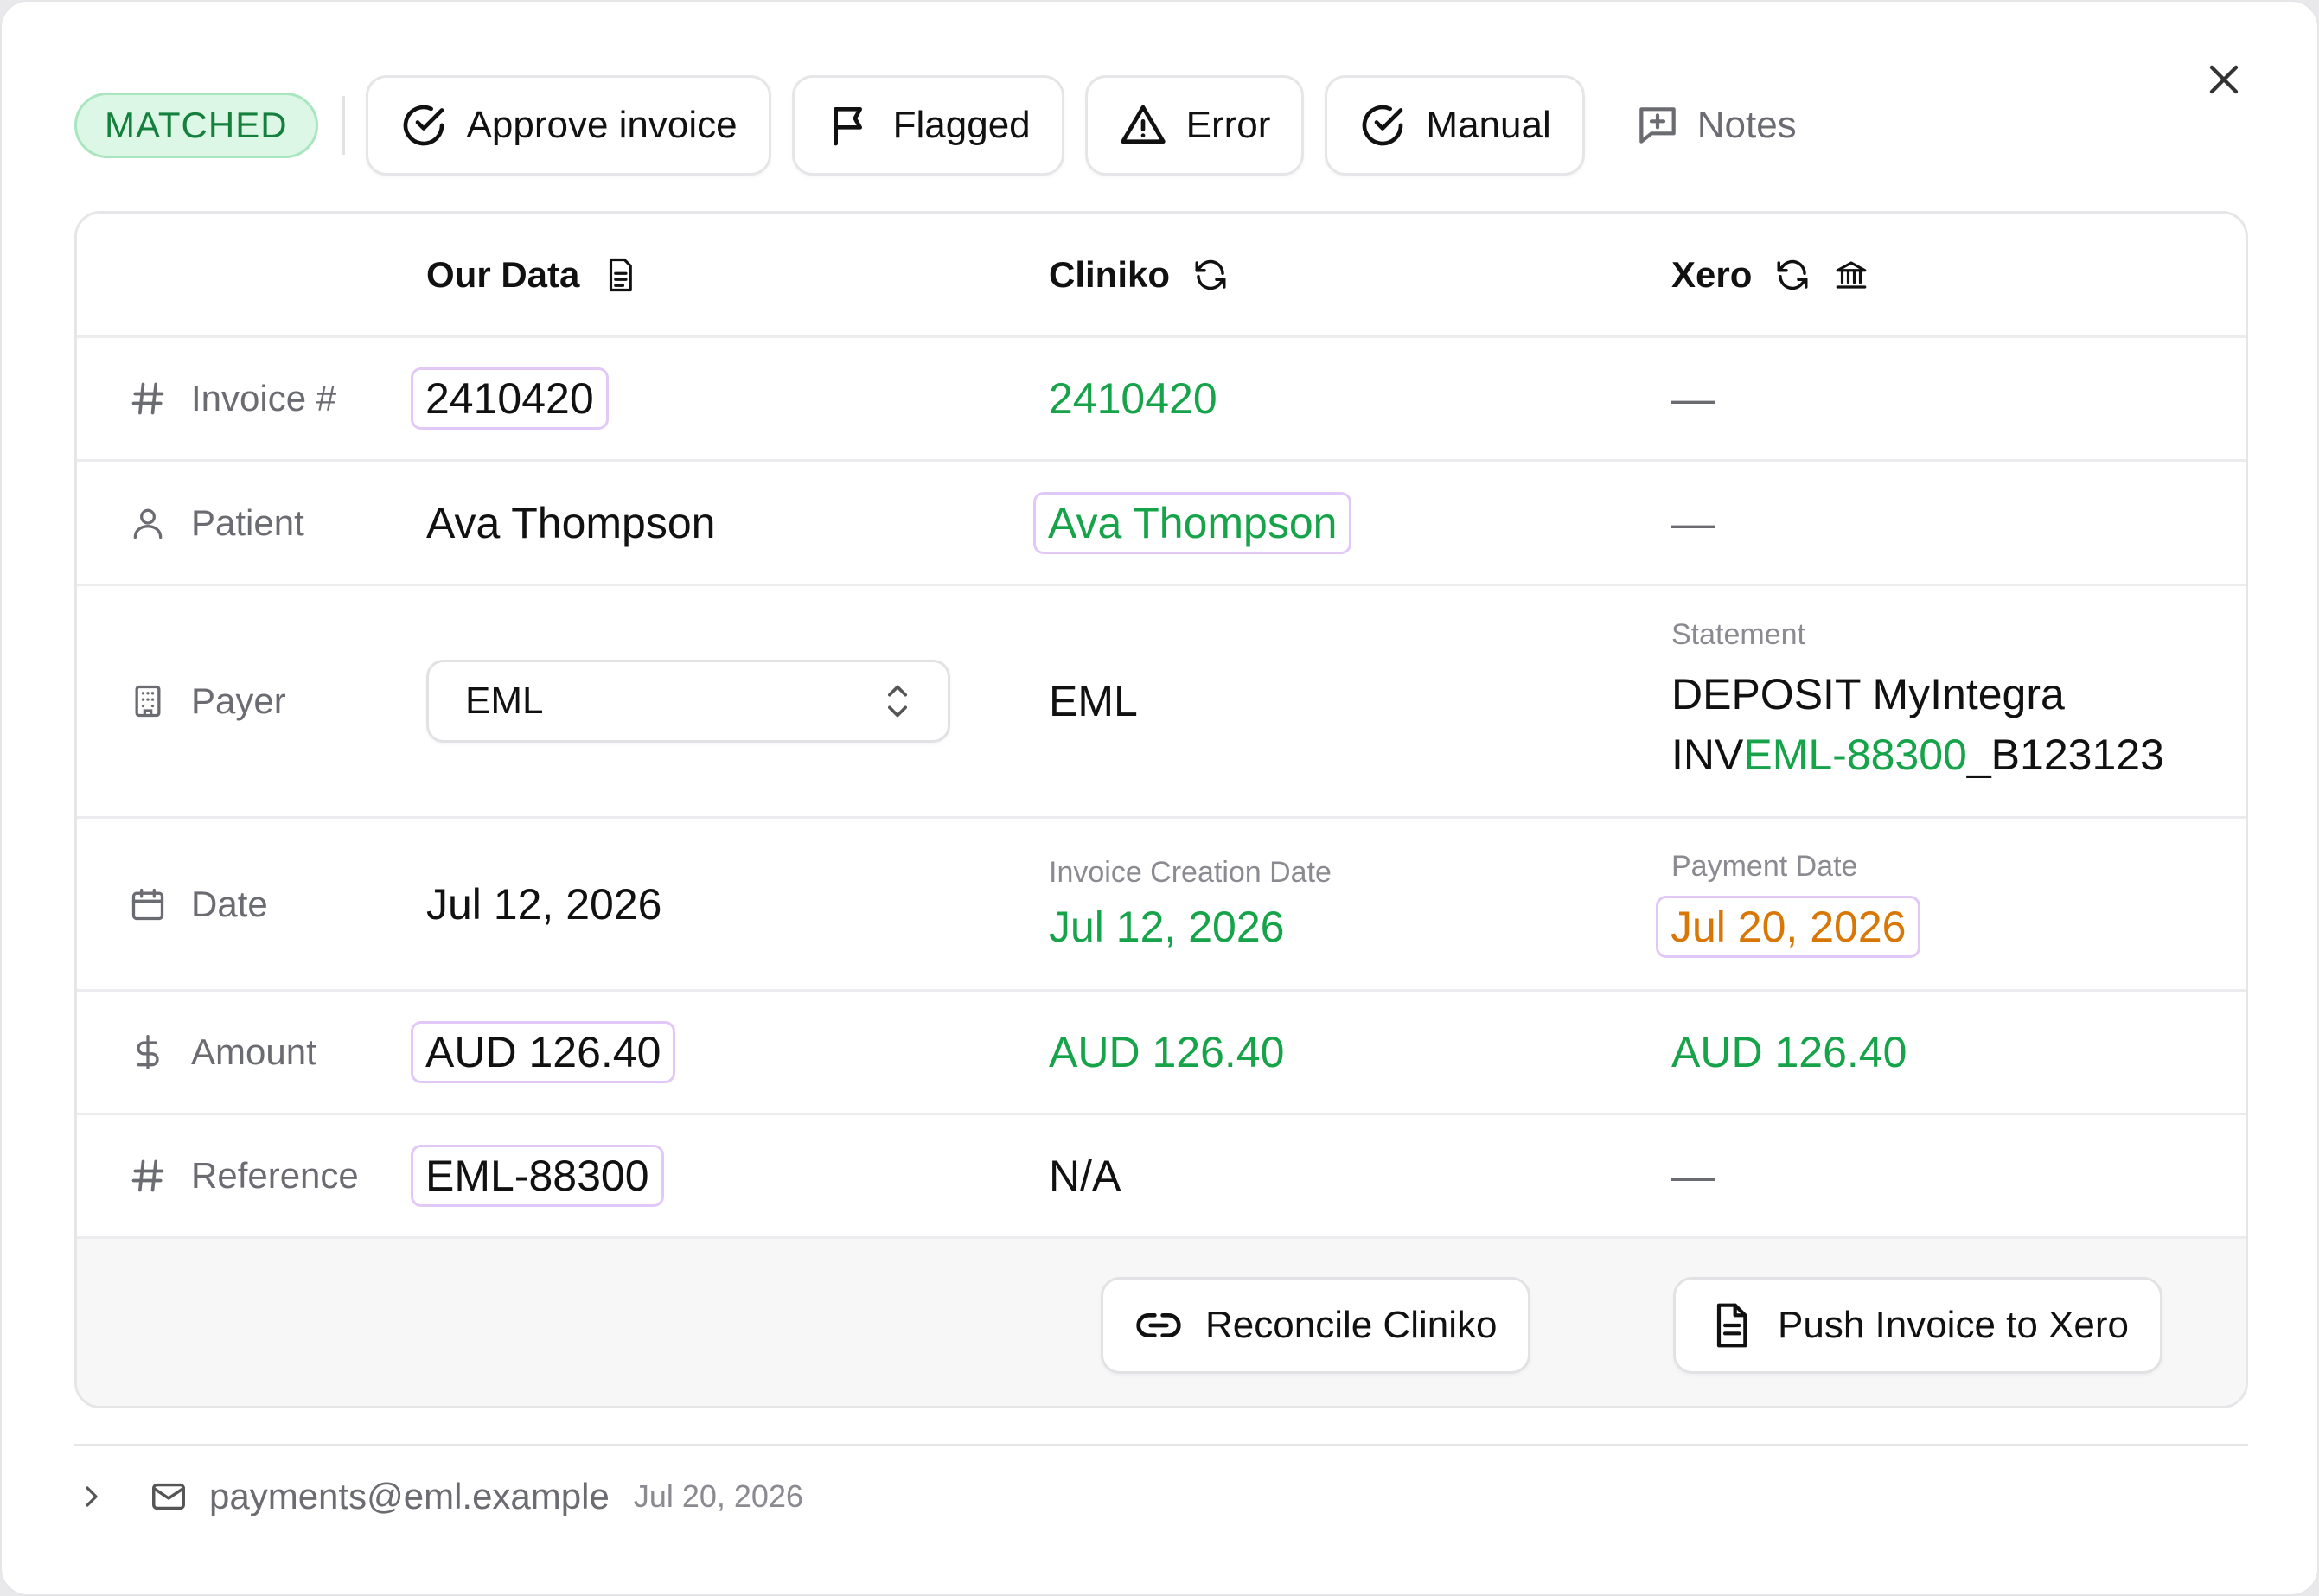 This screenshot has height=1596, width=2319. Describe the element at coordinates (721, 1053) in the screenshot. I see `our-amount-cell: AUD 126.40` at that location.